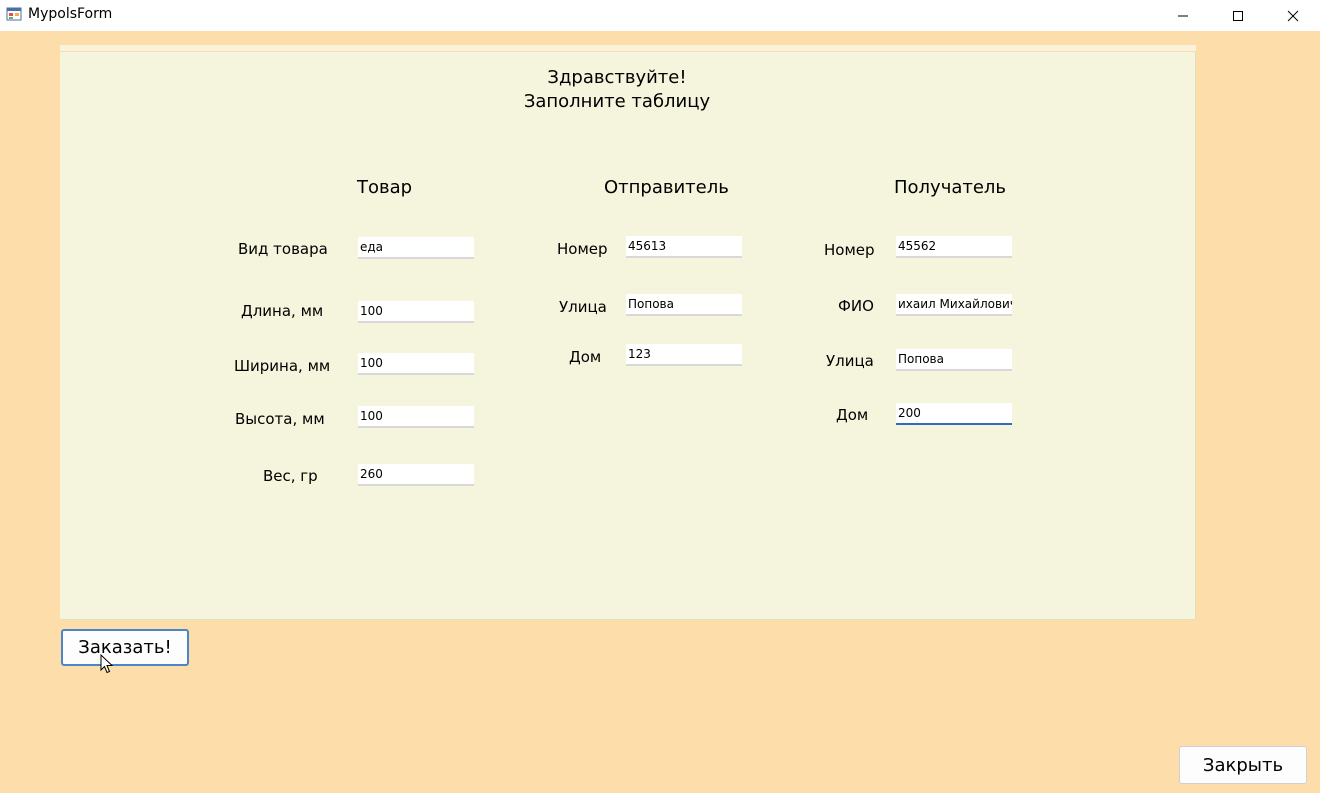 The width and height of the screenshot is (1320, 793). Describe the element at coordinates (954, 414) in the screenshot. I see `recipient-house-input` at that location.